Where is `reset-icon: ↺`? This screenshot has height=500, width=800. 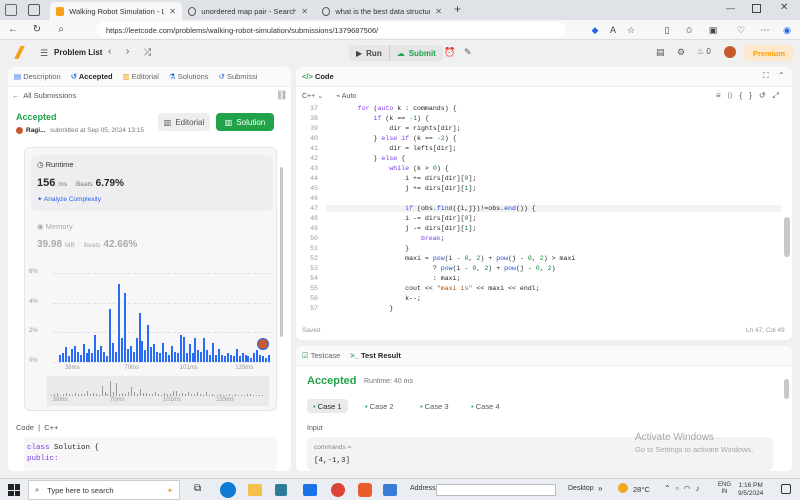 reset-icon: ↺ is located at coordinates (766, 95).